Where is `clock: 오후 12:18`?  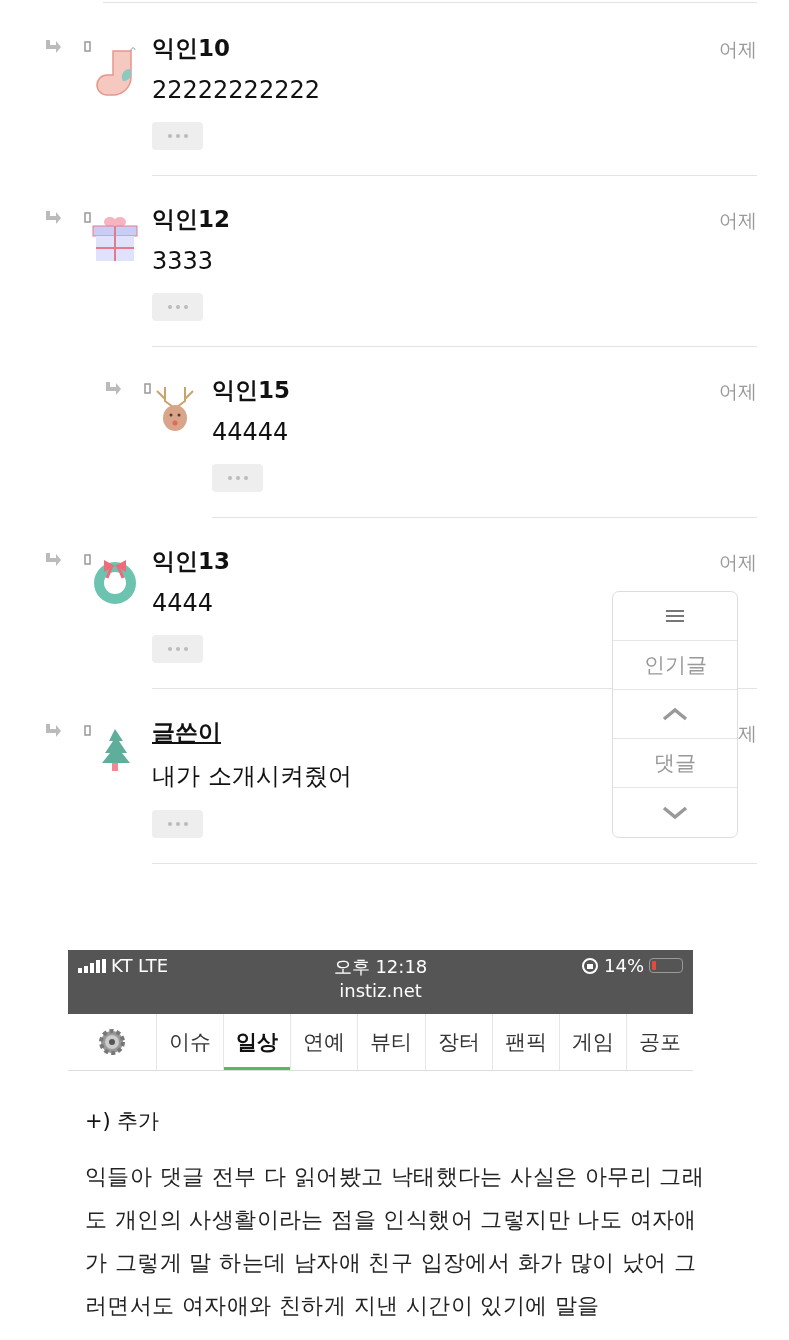 clock: 오후 12:18 is located at coordinates (380, 967).